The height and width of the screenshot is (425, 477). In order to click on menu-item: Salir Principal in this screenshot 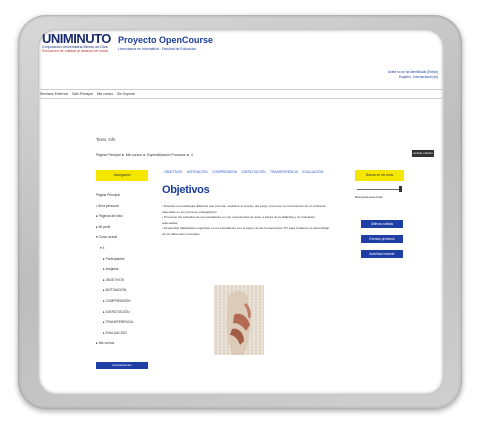, I will do `click(82, 94)`.